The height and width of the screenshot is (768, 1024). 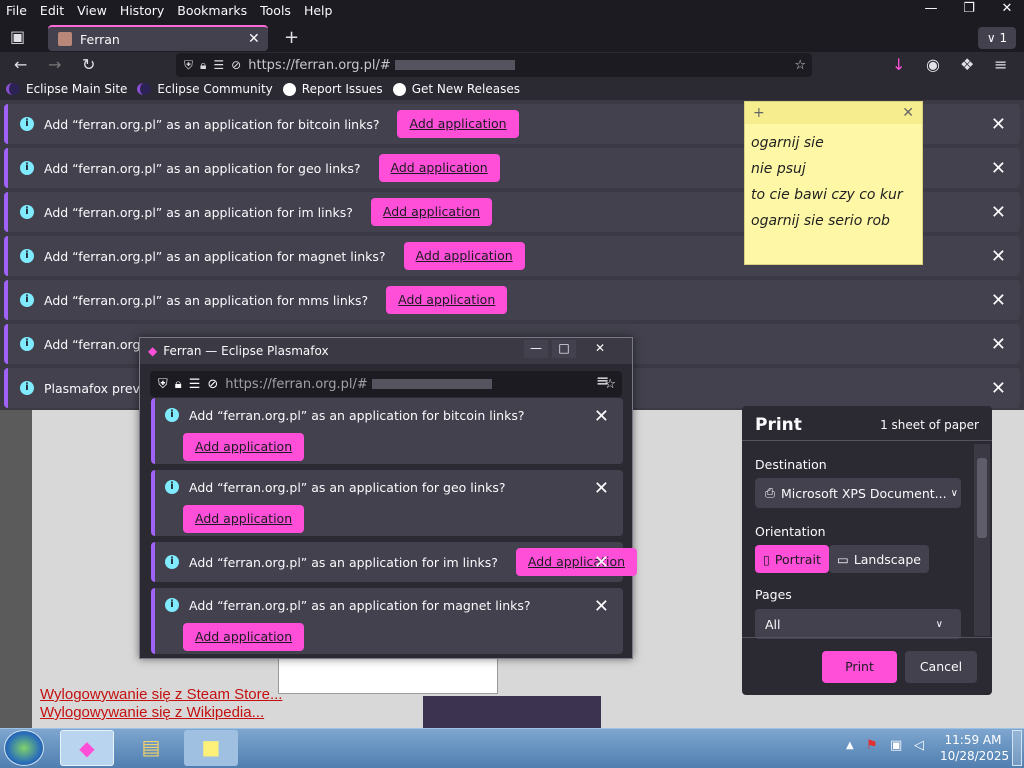 I want to click on menu-bookmarks: Bookmarks, so click(x=212, y=10).